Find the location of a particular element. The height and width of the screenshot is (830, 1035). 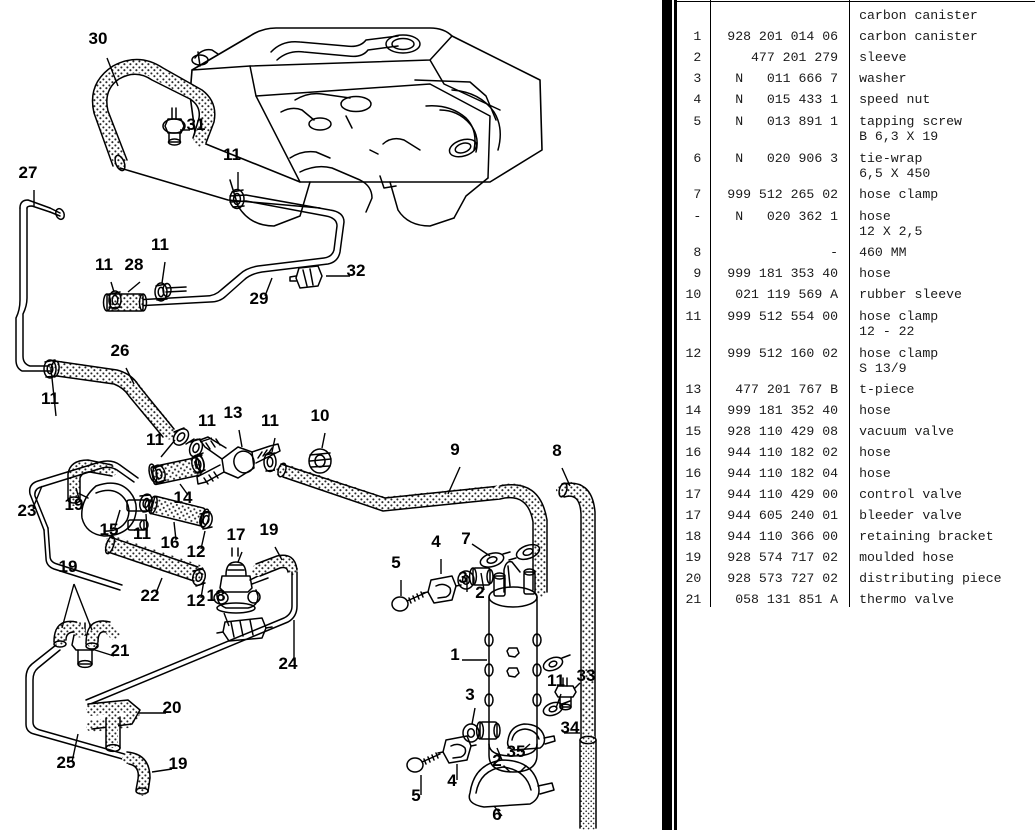

table-row: 16 944 110 182 02 hose is located at coordinates (856, 449).